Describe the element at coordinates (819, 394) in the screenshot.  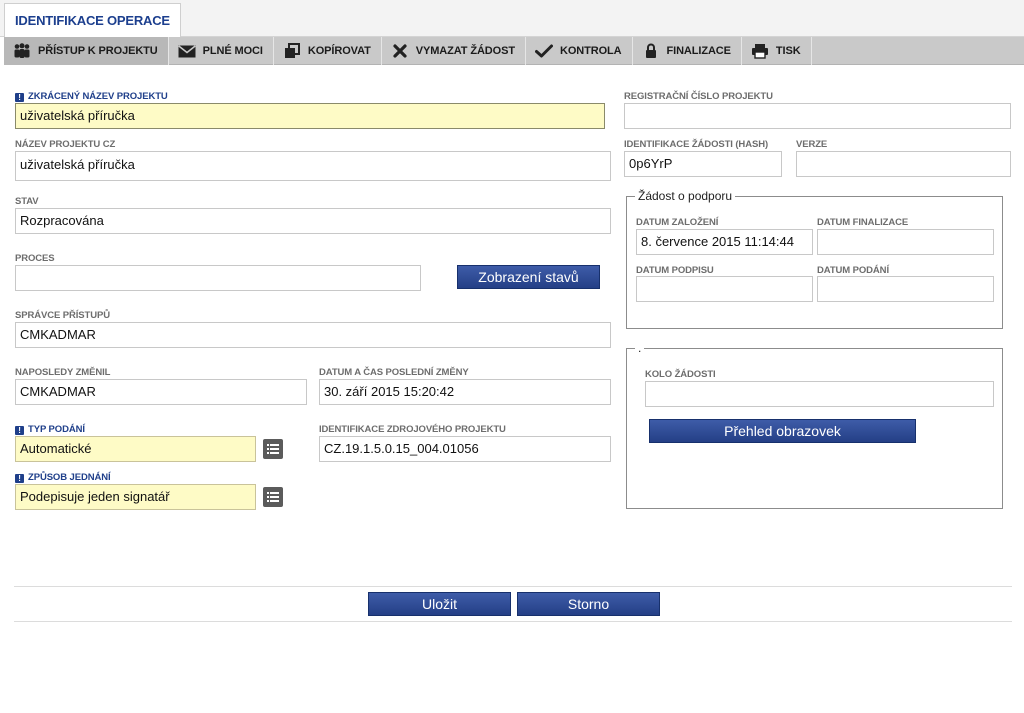
I see `request-round-field` at that location.